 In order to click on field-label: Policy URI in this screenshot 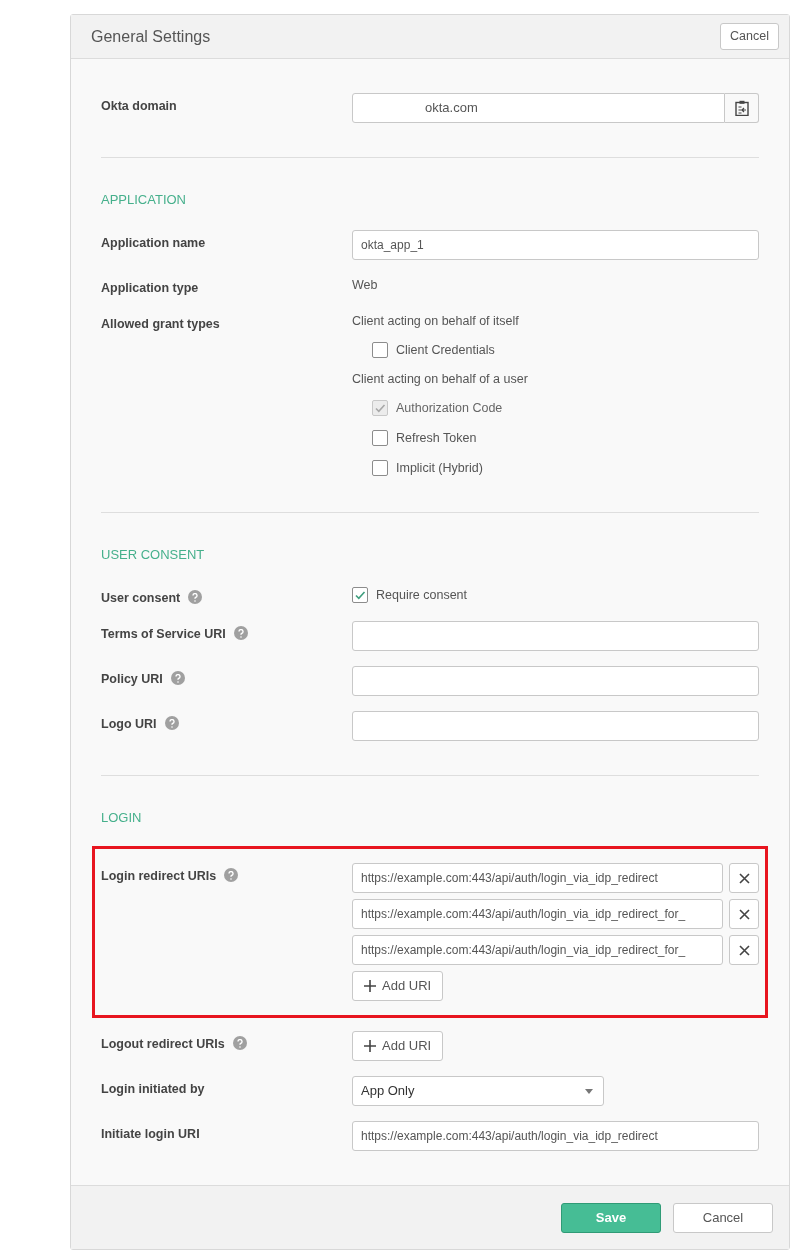, I will do `click(132, 679)`.